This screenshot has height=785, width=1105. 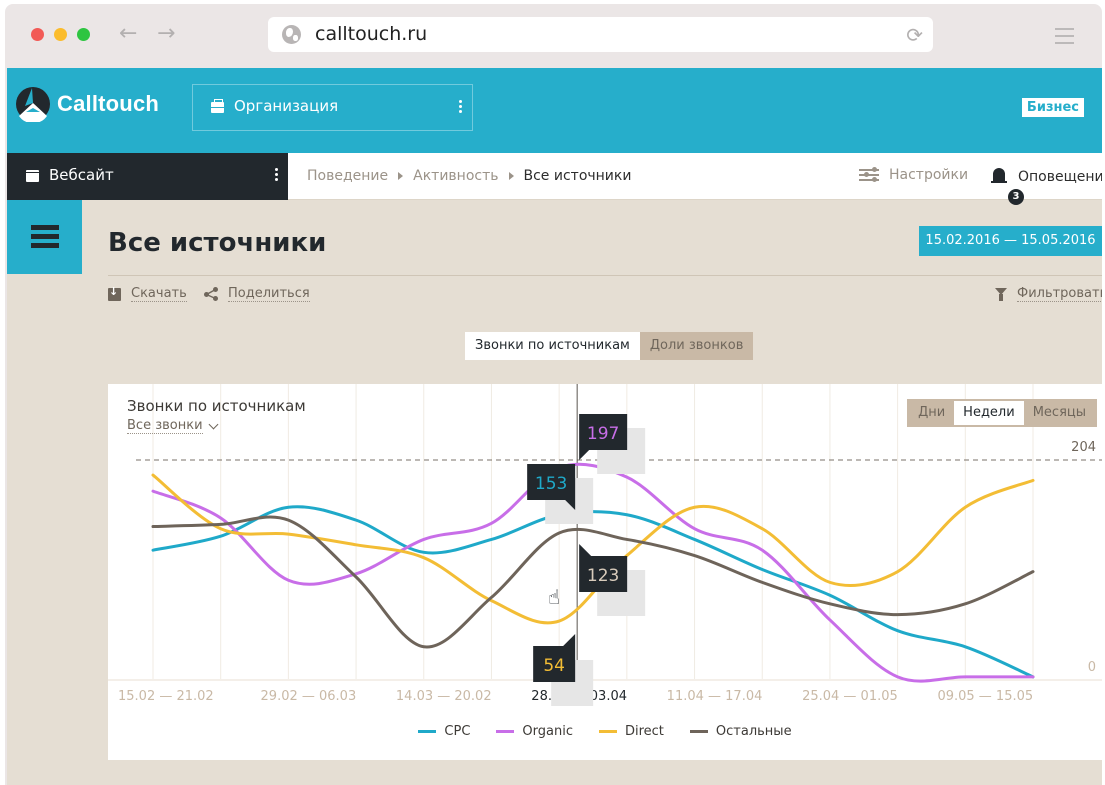 What do you see at coordinates (554, 597) in the screenshot?
I see `hand-cursor-icon: ☝` at bounding box center [554, 597].